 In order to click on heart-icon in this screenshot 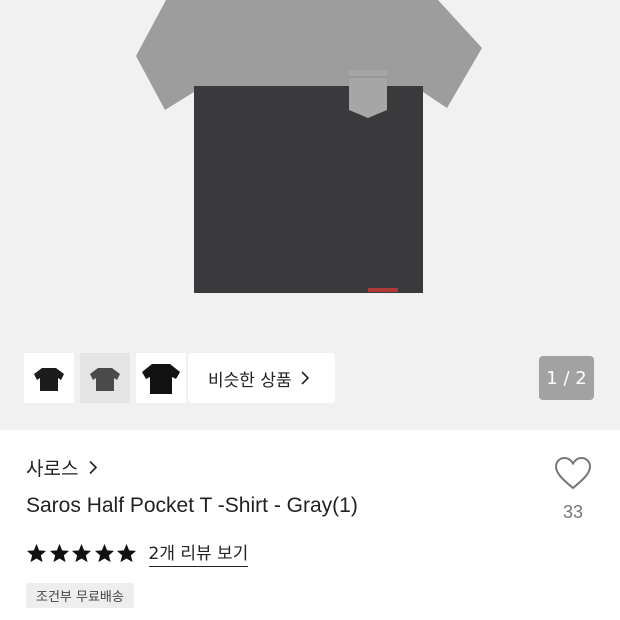, I will do `click(573, 473)`.